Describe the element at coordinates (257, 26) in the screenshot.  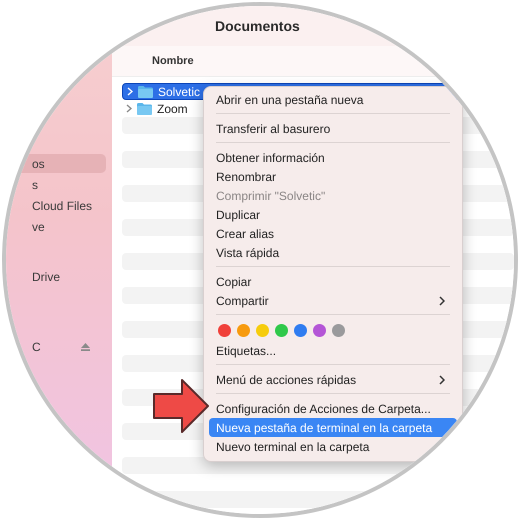
I see `window-title: Documentos` at that location.